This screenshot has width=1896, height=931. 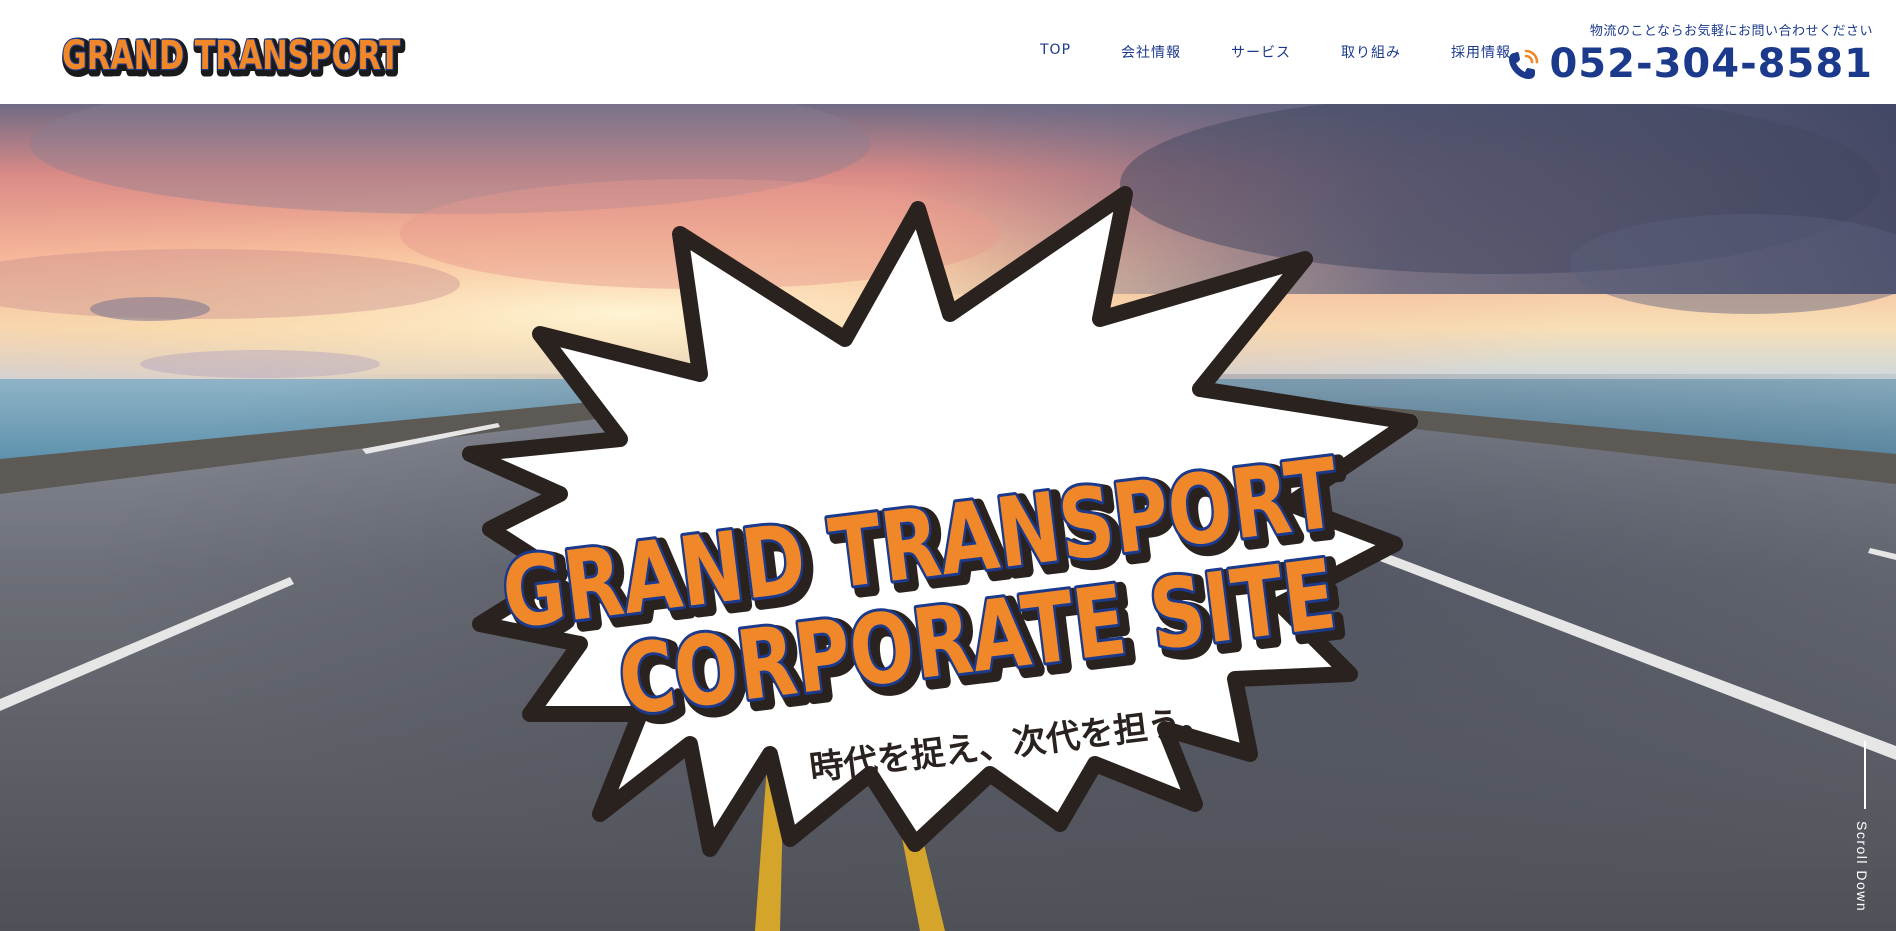 I want to click on scroll-down-indicator: Scroll Down, so click(x=1865, y=836).